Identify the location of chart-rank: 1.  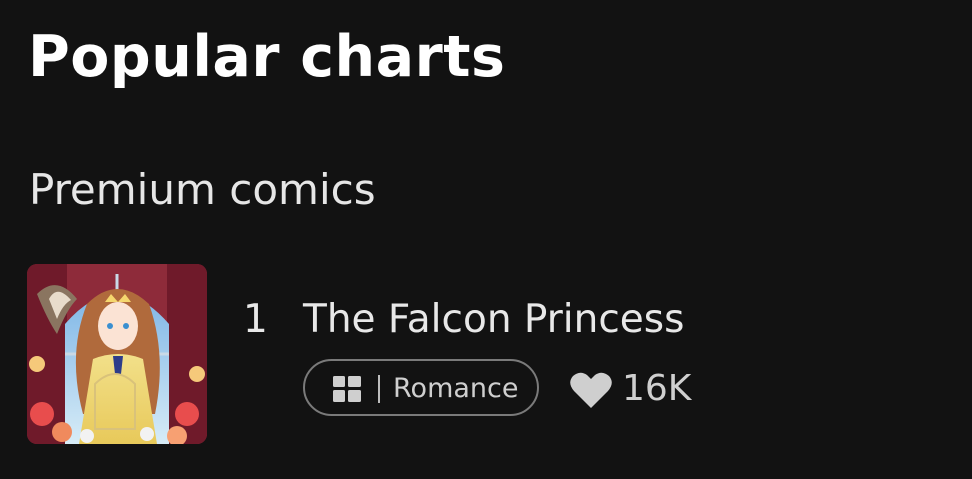
(255, 319).